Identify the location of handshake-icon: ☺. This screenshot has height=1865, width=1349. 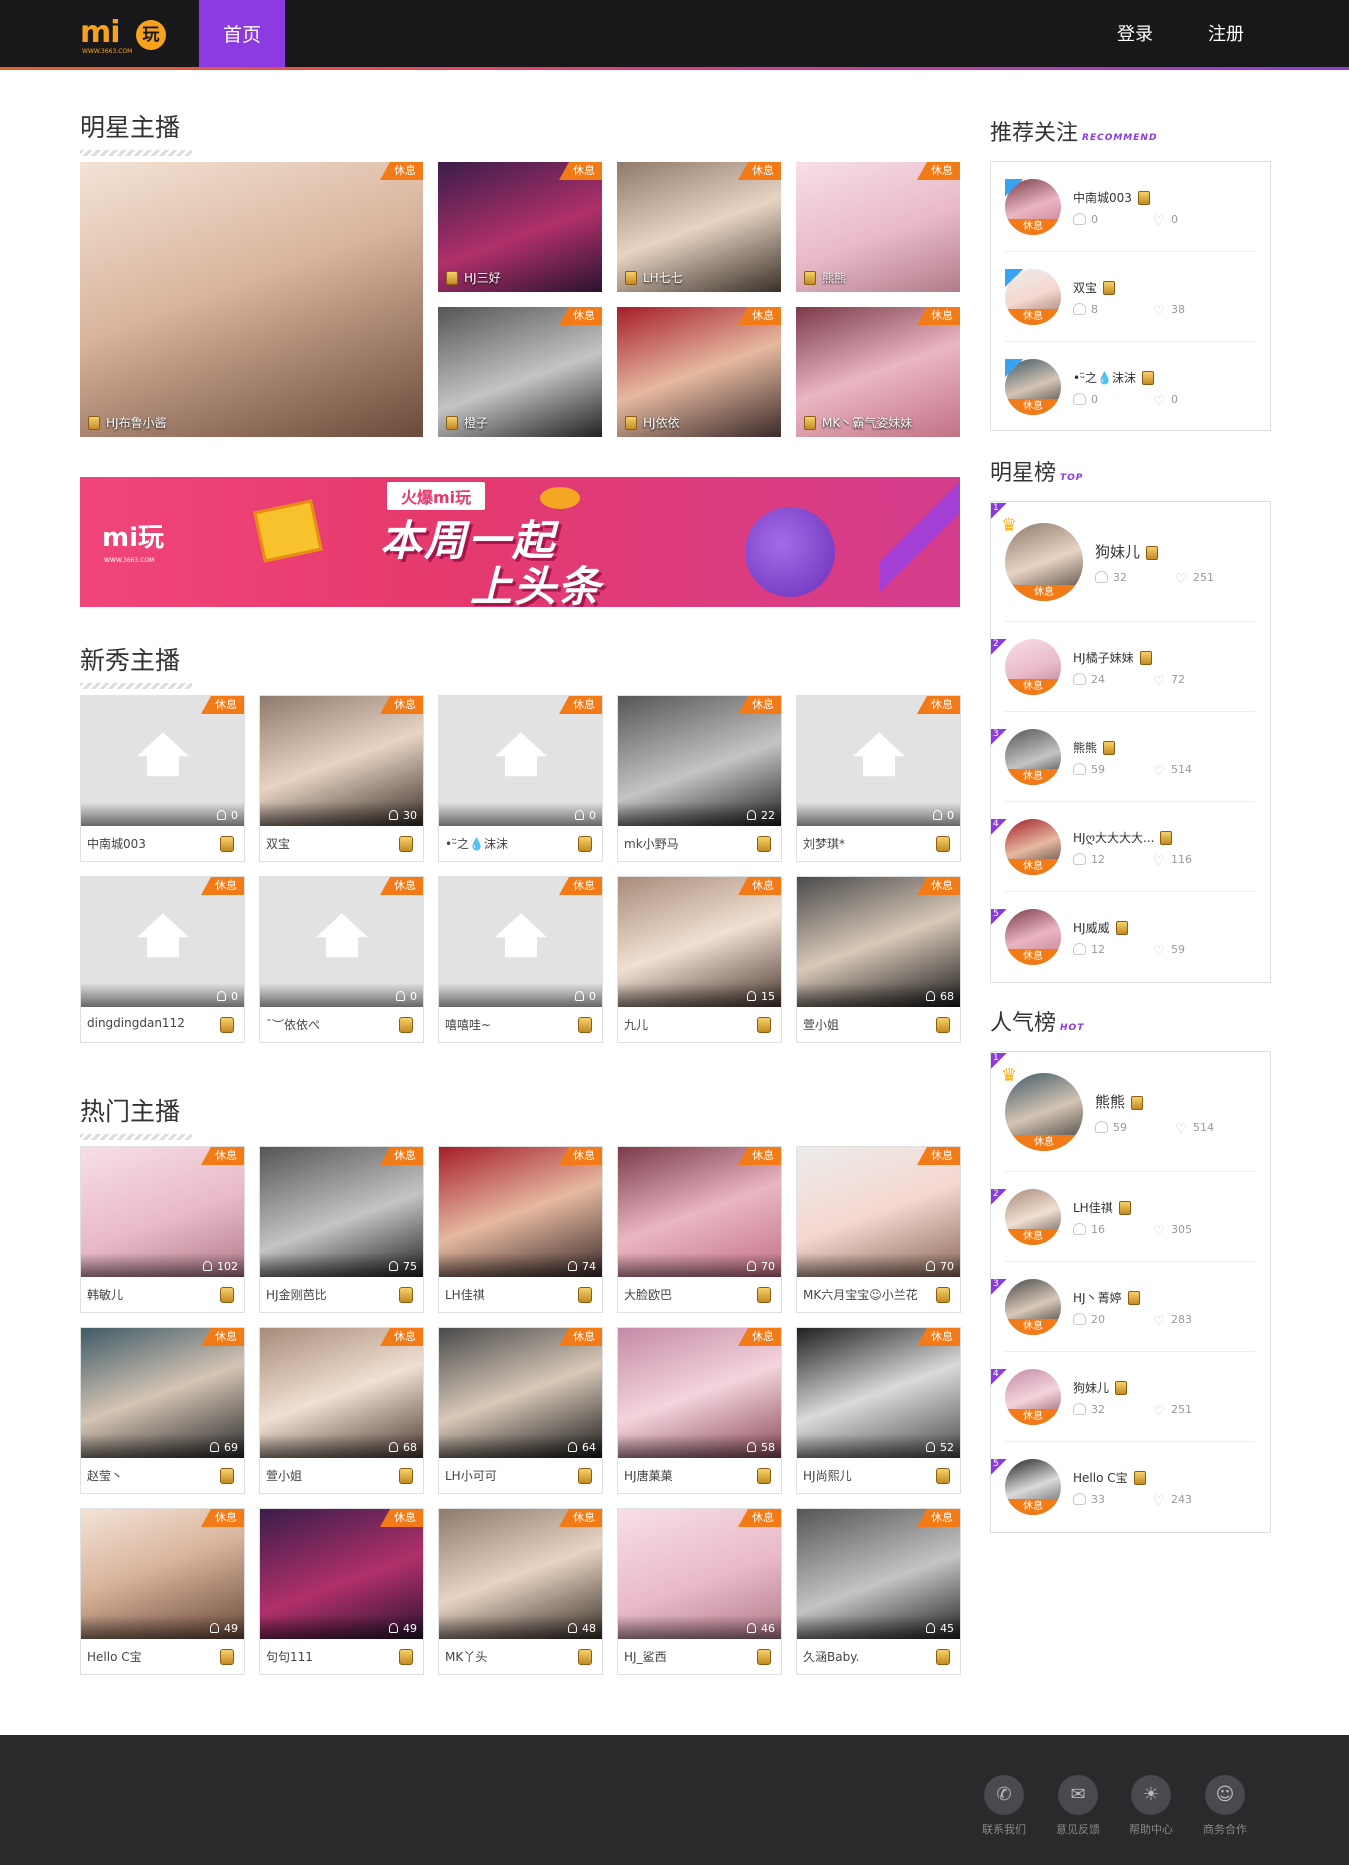
(1225, 1795).